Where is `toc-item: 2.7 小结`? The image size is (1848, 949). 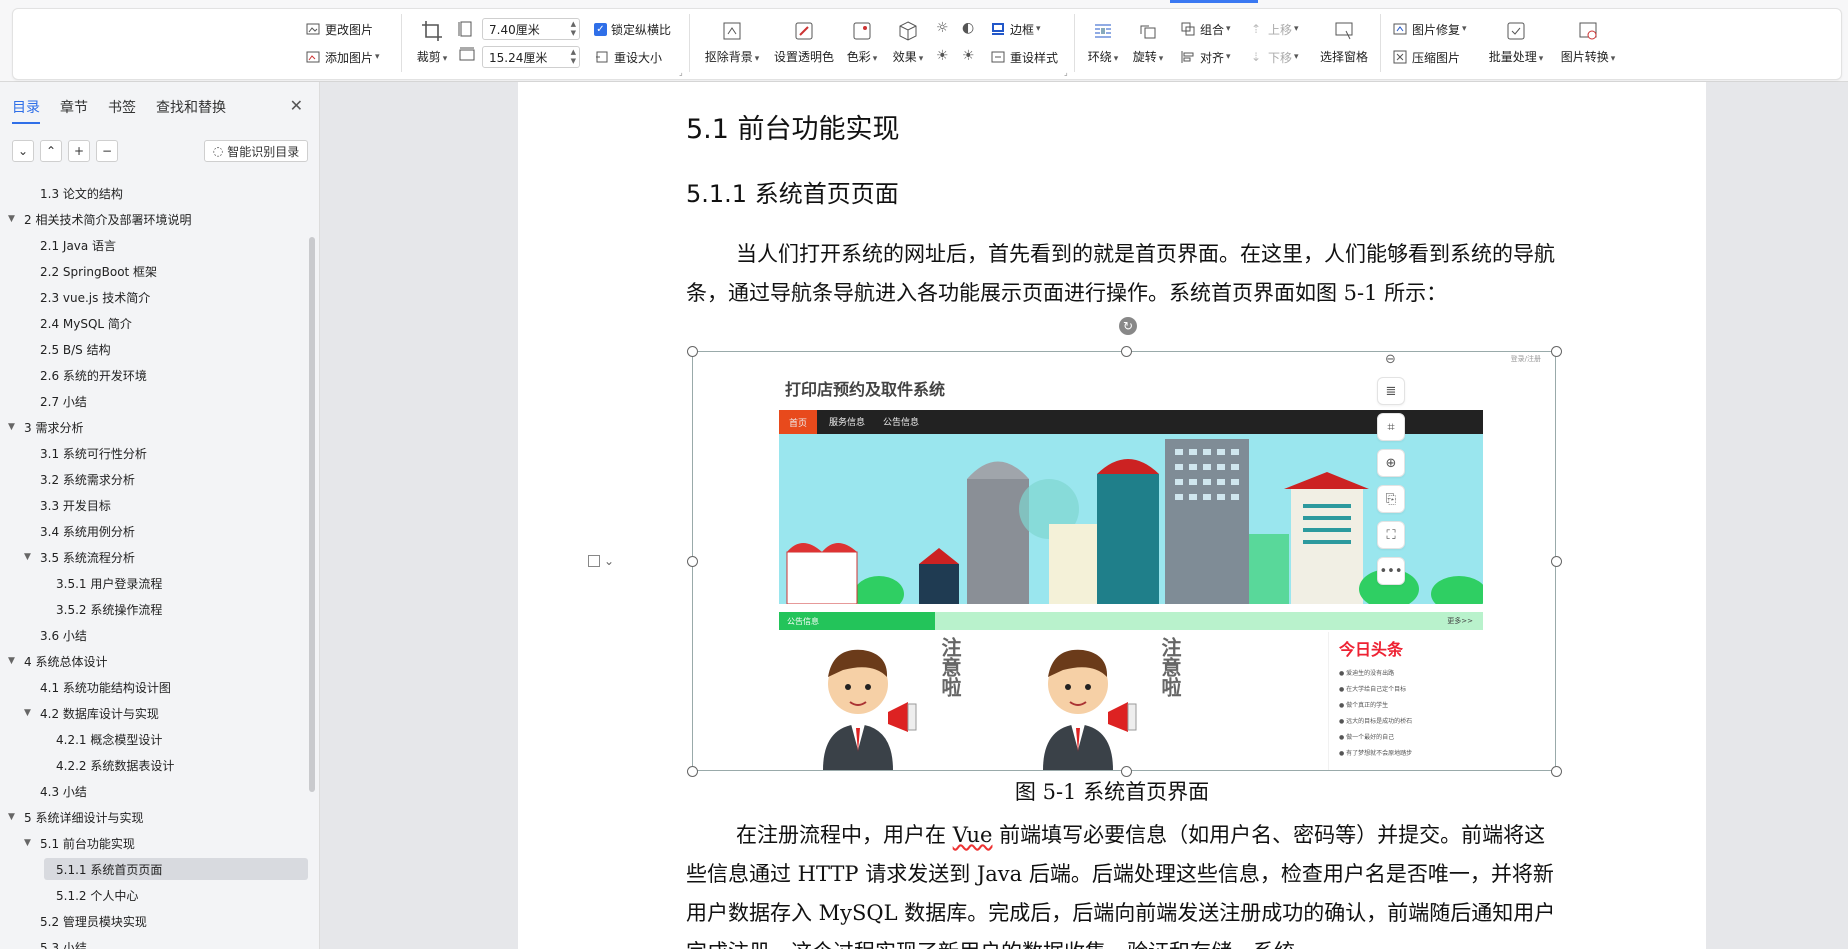
toc-item: 2.7 小结 is located at coordinates (63, 401).